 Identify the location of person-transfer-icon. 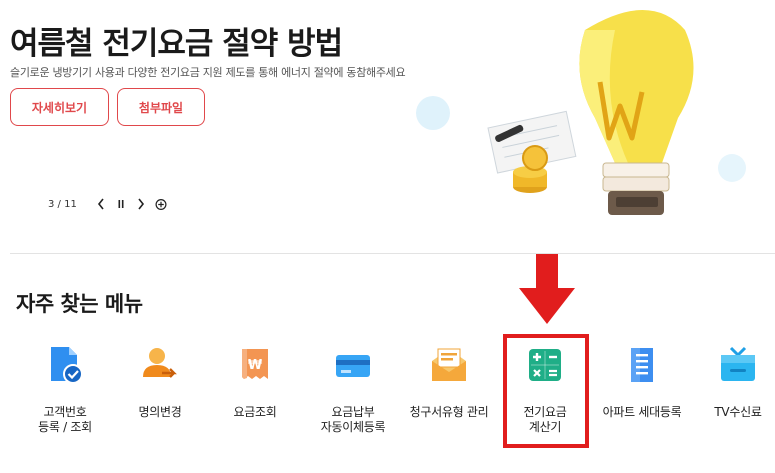
(160, 368).